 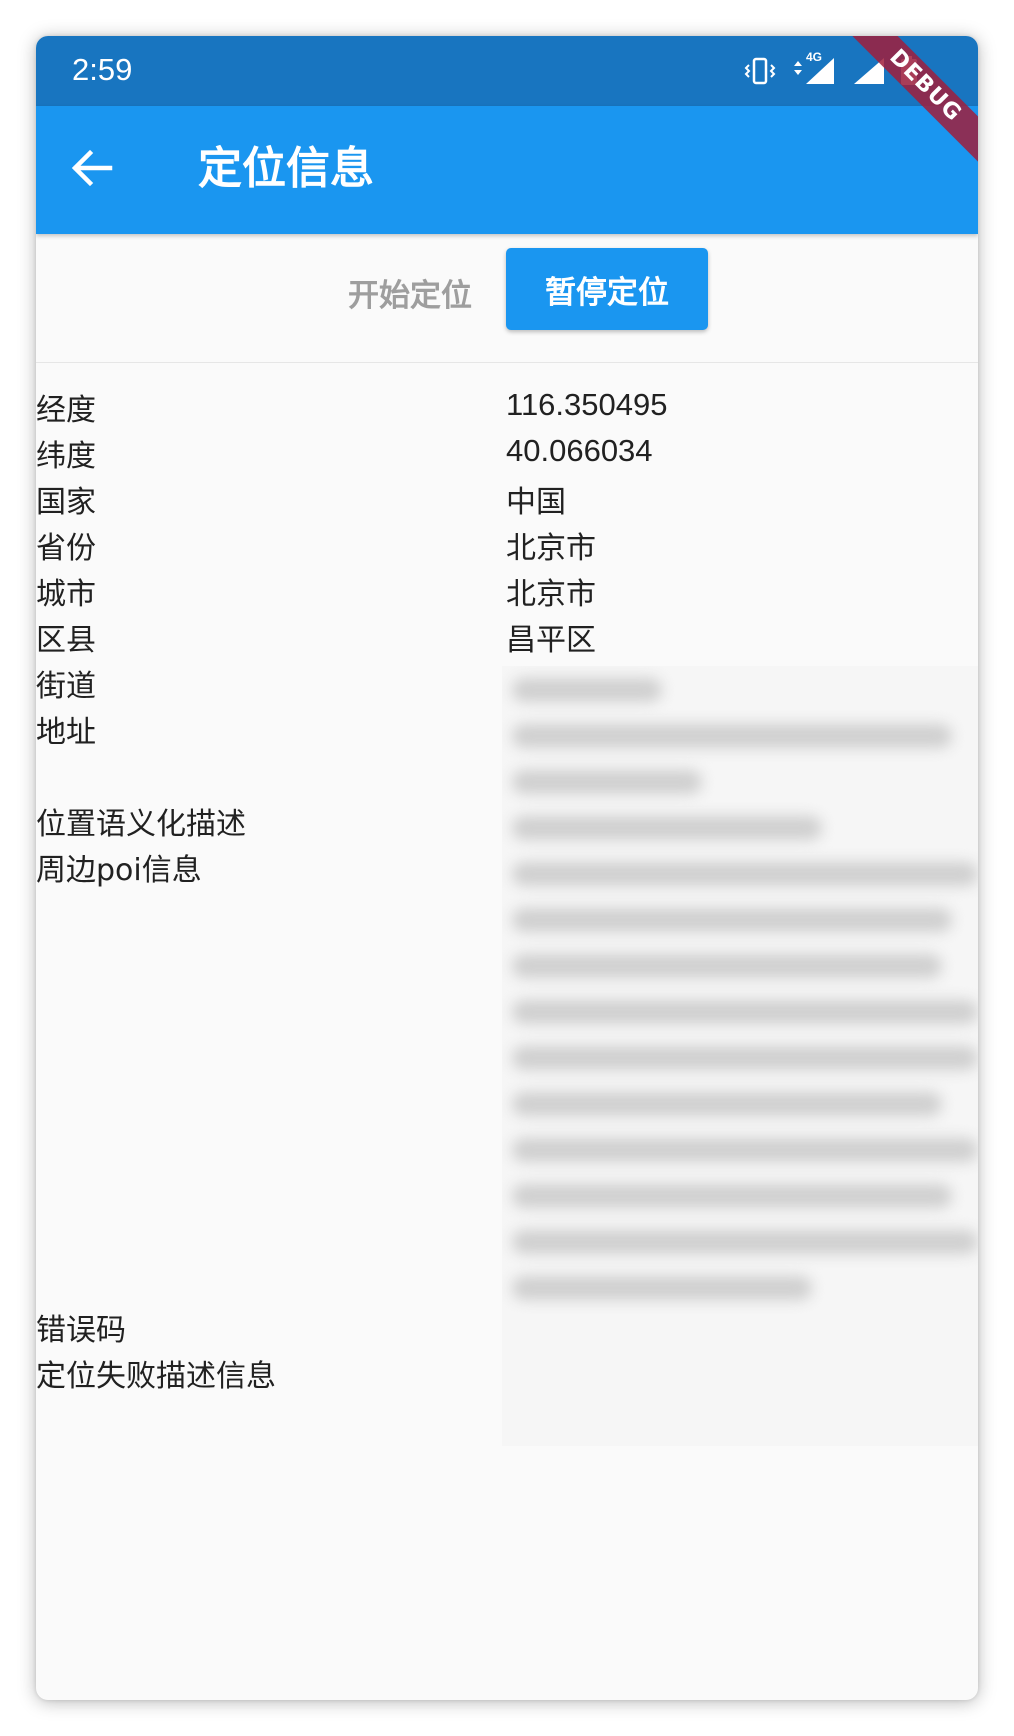 I want to click on field-label: 位置语义化描述, so click(x=141, y=824).